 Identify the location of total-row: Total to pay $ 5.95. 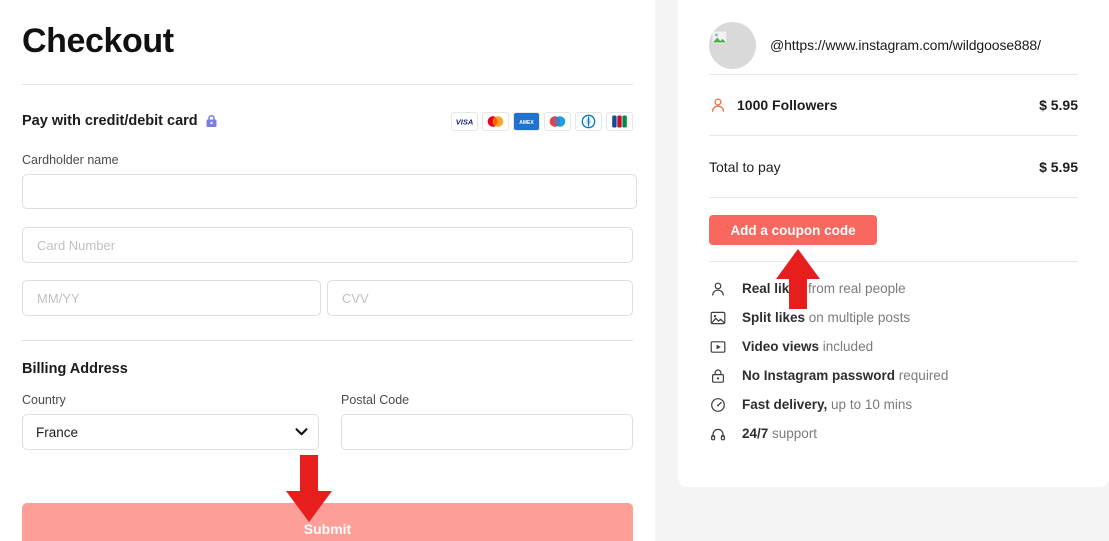
(893, 166).